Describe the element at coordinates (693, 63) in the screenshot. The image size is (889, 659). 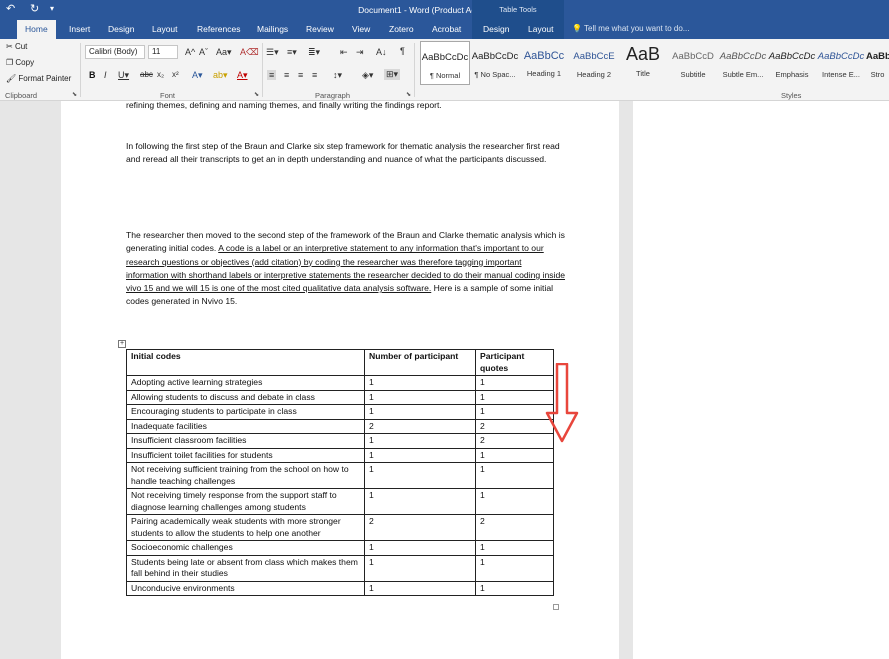
I see `style-subtitle: AaBbCcD Subtitle` at that location.